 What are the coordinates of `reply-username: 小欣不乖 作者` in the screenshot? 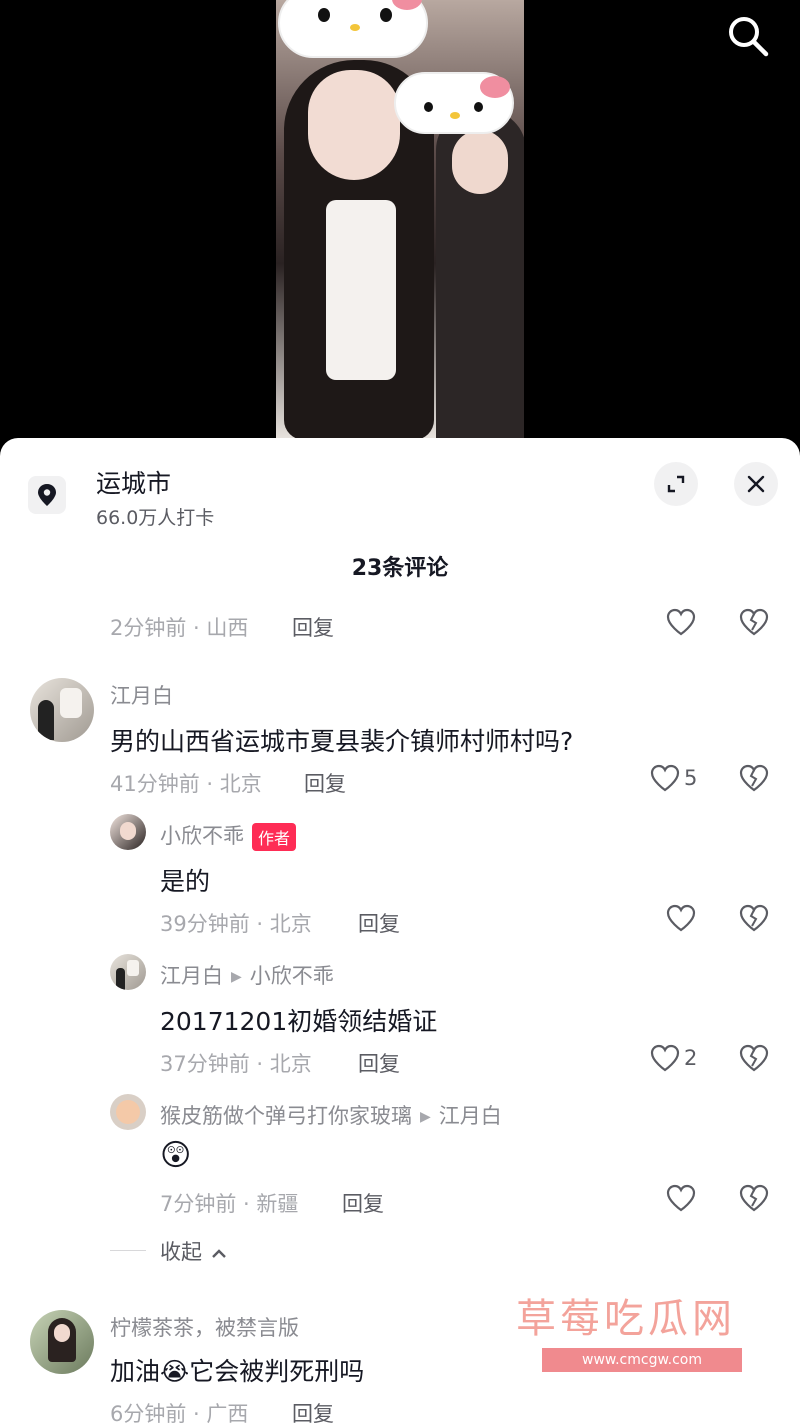 It's located at (228, 835).